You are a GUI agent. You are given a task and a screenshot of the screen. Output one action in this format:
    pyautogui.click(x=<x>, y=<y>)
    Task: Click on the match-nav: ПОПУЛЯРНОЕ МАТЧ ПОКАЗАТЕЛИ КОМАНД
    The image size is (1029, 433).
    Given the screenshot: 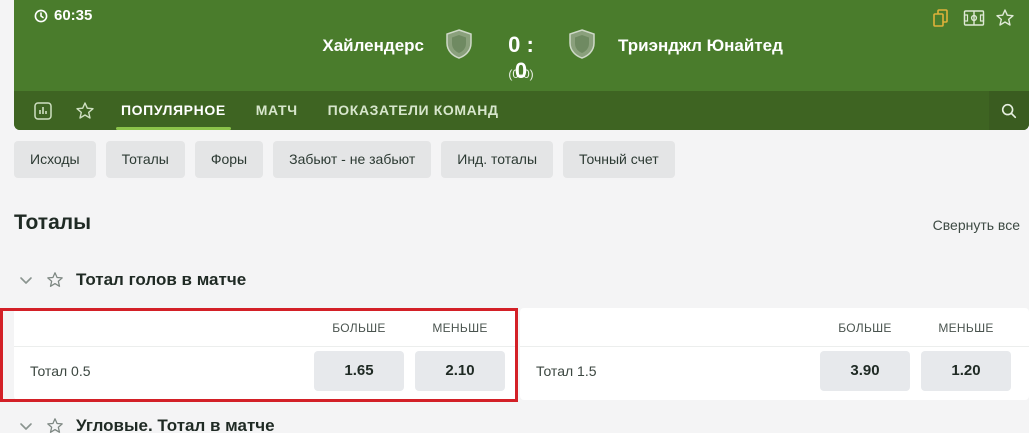 What is the action you would take?
    pyautogui.click(x=521, y=110)
    